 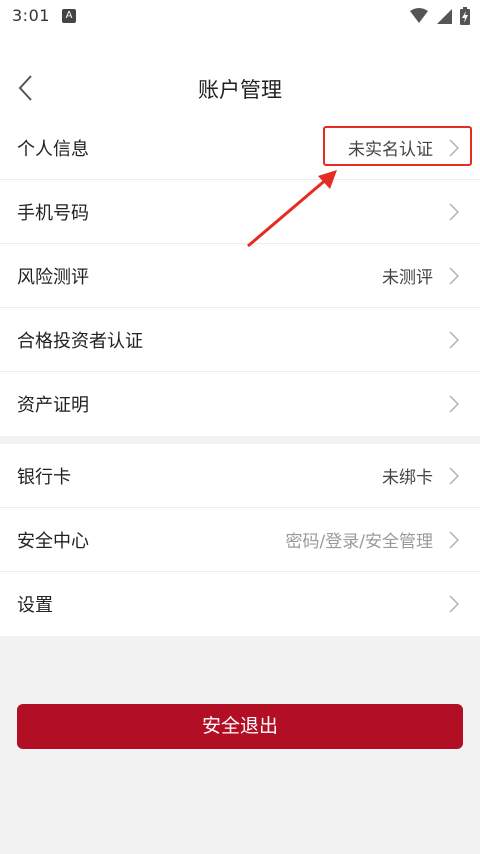 What do you see at coordinates (240, 340) in the screenshot?
I see `row-qualified-investor: 合格投资者认证` at bounding box center [240, 340].